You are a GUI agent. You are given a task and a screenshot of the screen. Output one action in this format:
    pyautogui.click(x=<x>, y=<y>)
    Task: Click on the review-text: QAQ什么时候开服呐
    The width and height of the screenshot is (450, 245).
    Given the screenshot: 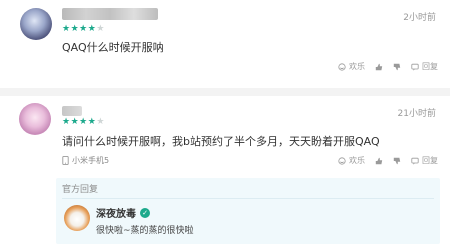 What is the action you would take?
    pyautogui.click(x=113, y=47)
    